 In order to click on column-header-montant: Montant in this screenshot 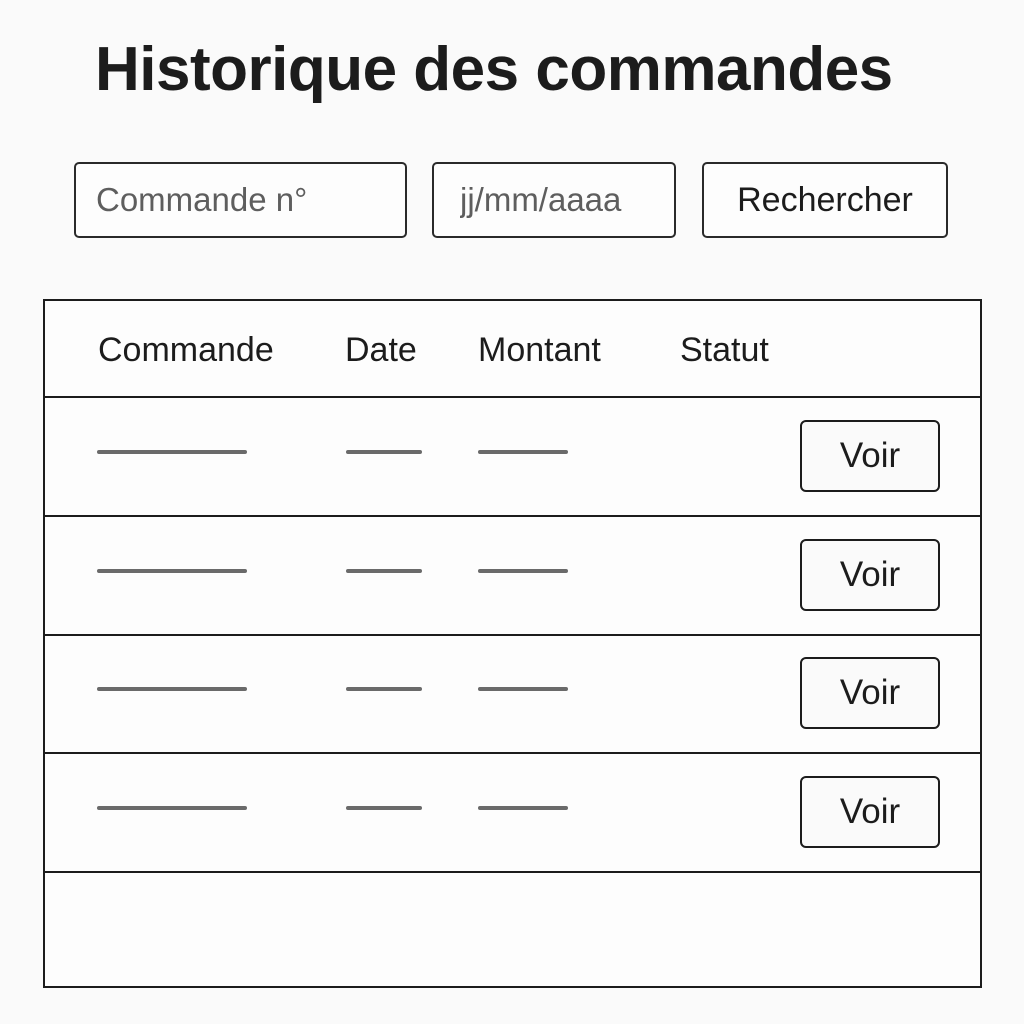, I will do `click(539, 350)`.